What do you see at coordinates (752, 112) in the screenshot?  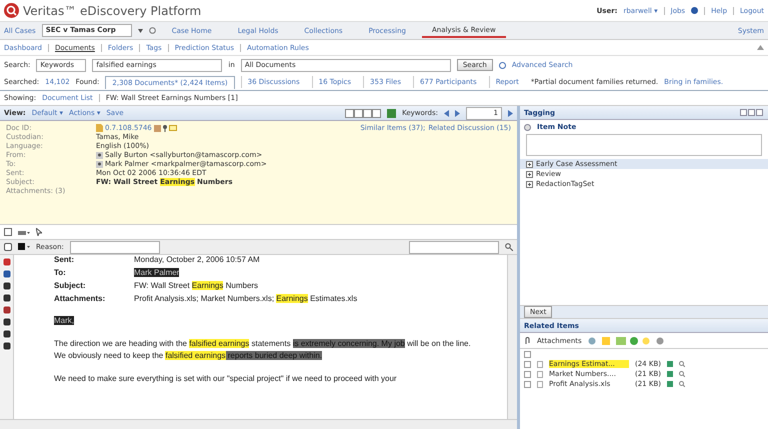 I see `panel-controls-icon` at bounding box center [752, 112].